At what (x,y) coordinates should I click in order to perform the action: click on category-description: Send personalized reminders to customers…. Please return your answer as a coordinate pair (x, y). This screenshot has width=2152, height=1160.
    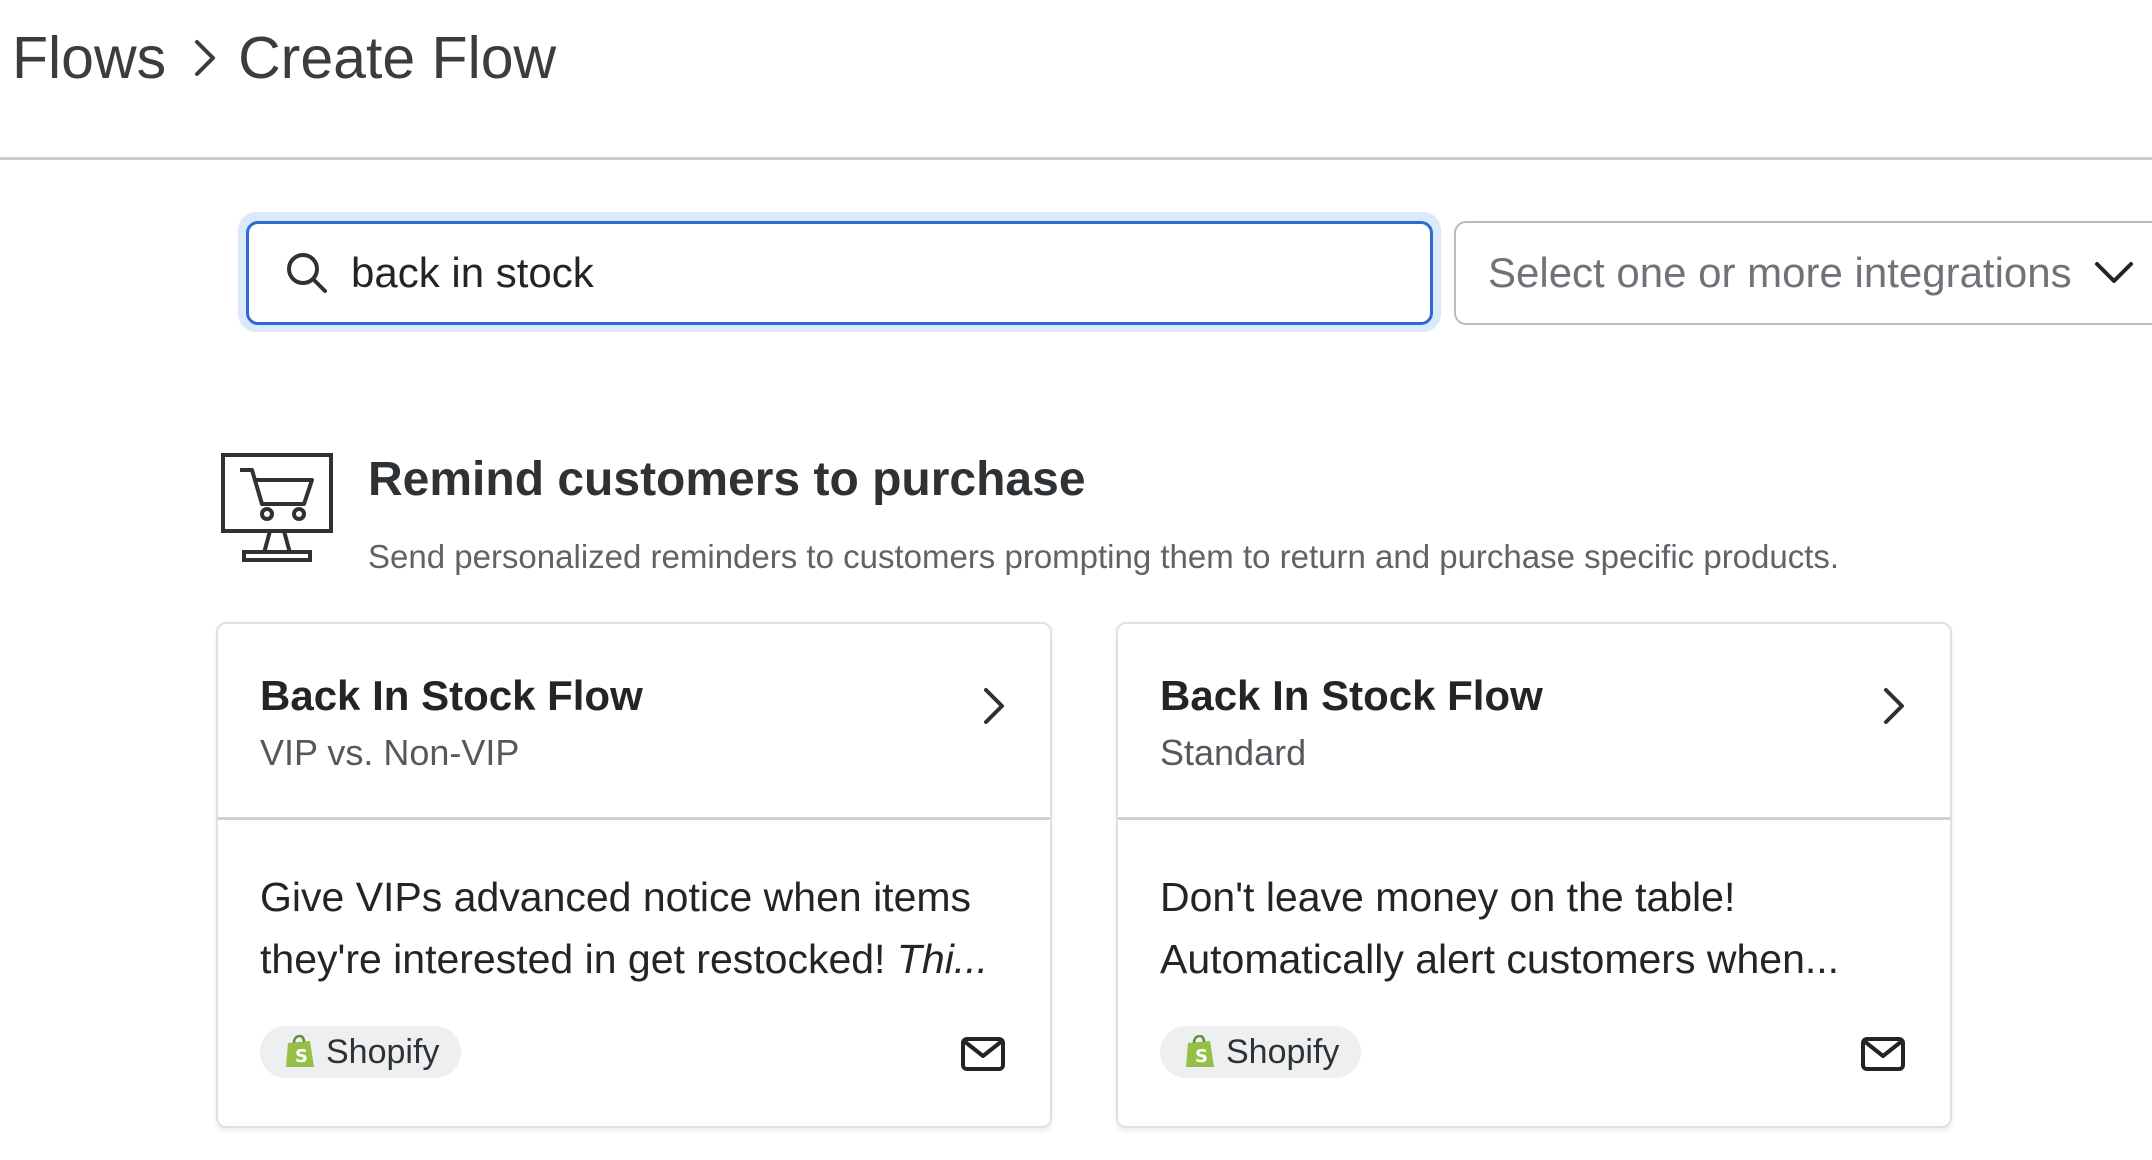
    Looking at the image, I should click on (1104, 556).